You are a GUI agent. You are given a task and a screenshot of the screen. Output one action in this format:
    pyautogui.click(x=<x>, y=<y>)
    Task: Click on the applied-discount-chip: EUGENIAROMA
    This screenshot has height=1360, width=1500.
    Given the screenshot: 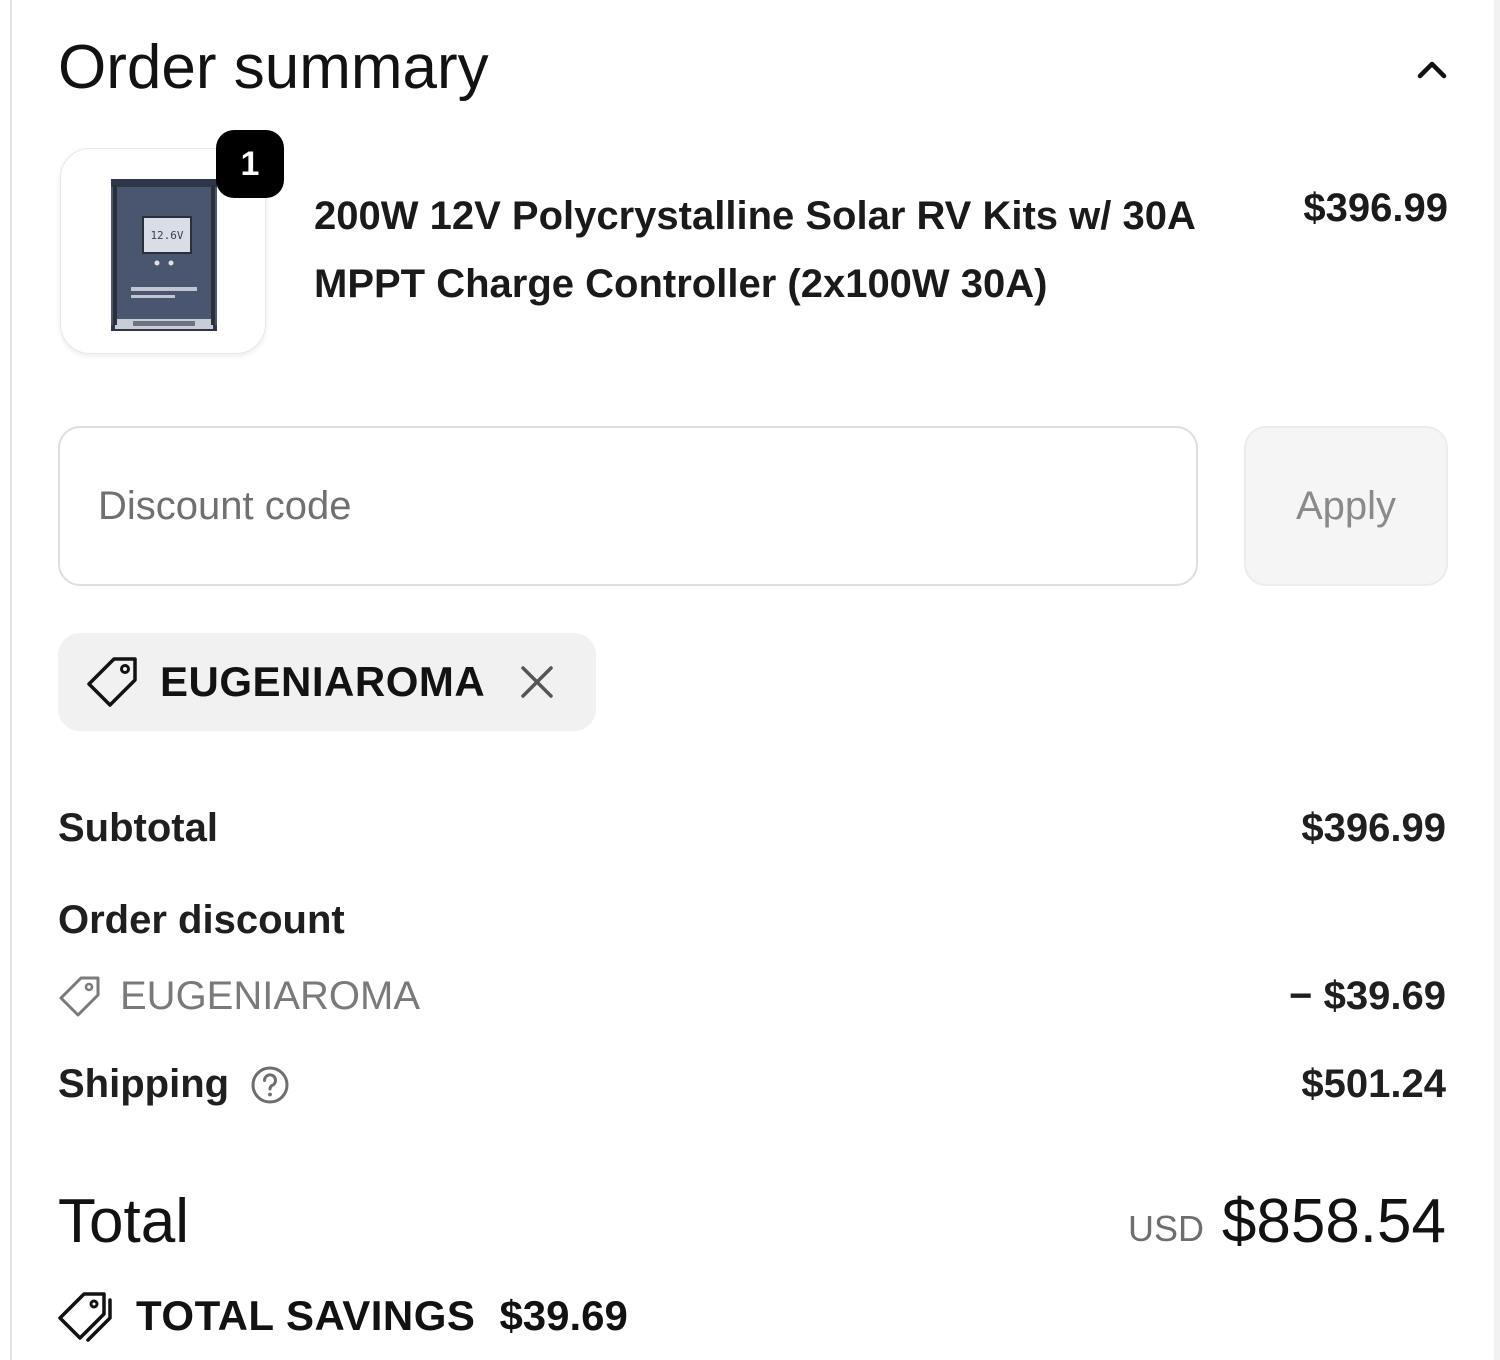 What is the action you would take?
    pyautogui.click(x=327, y=682)
    